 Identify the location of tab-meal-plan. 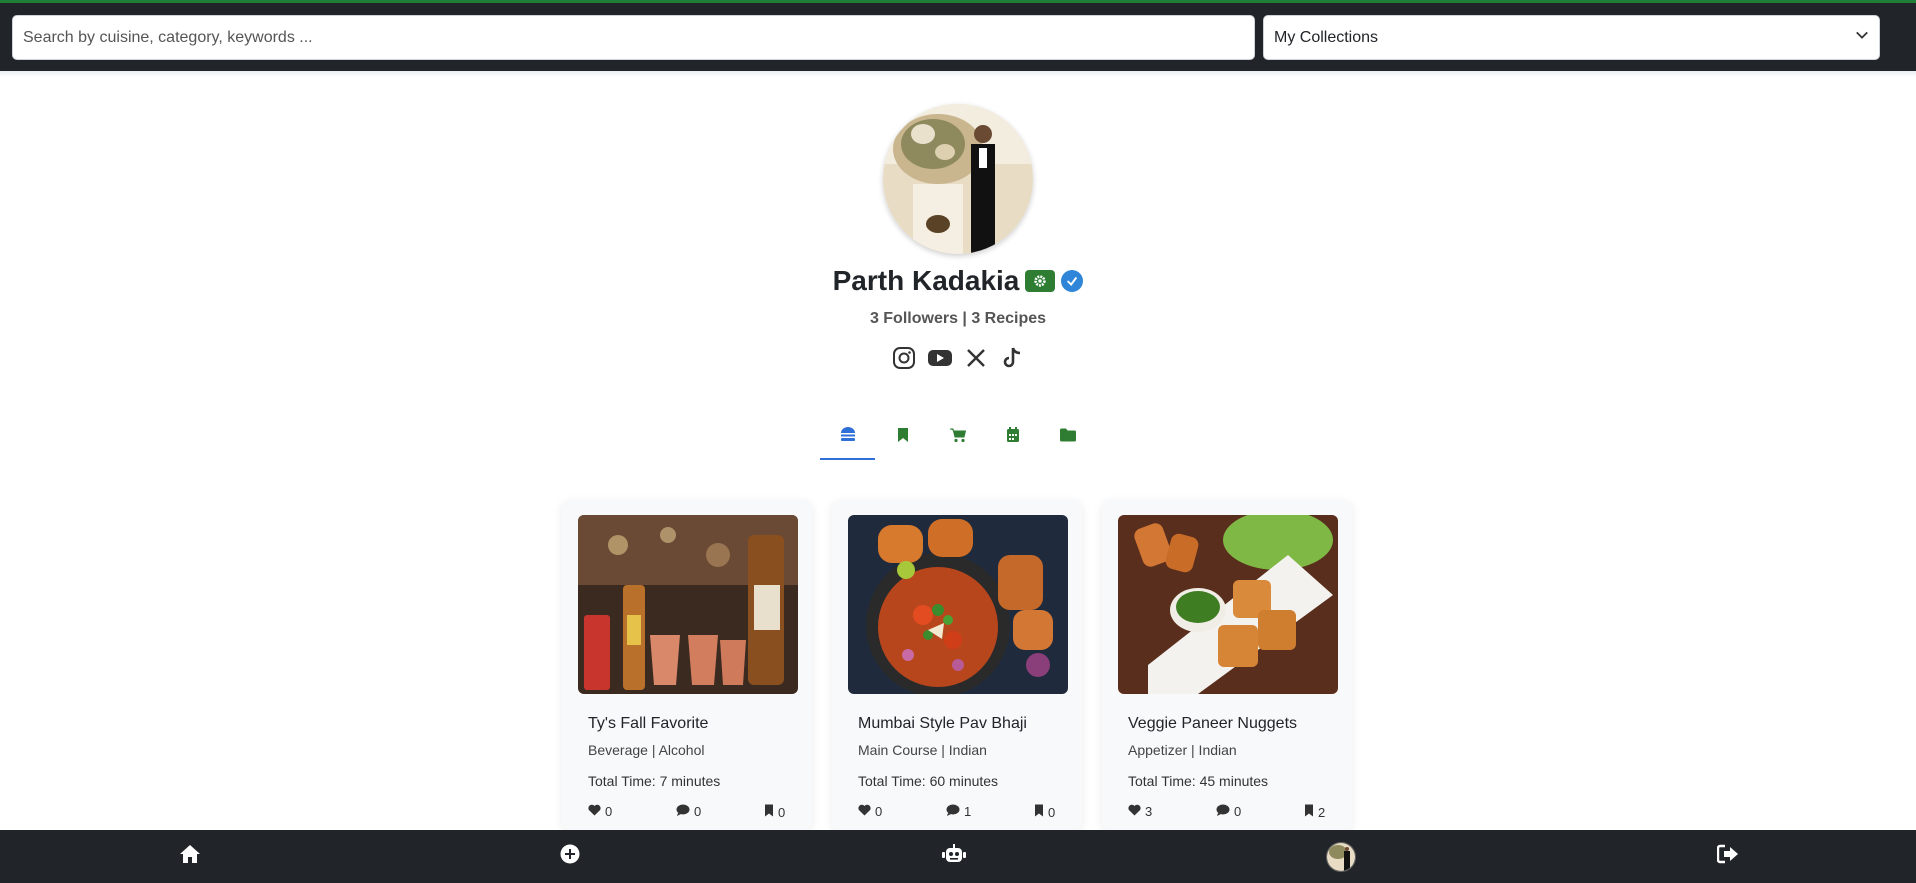
(1012, 437).